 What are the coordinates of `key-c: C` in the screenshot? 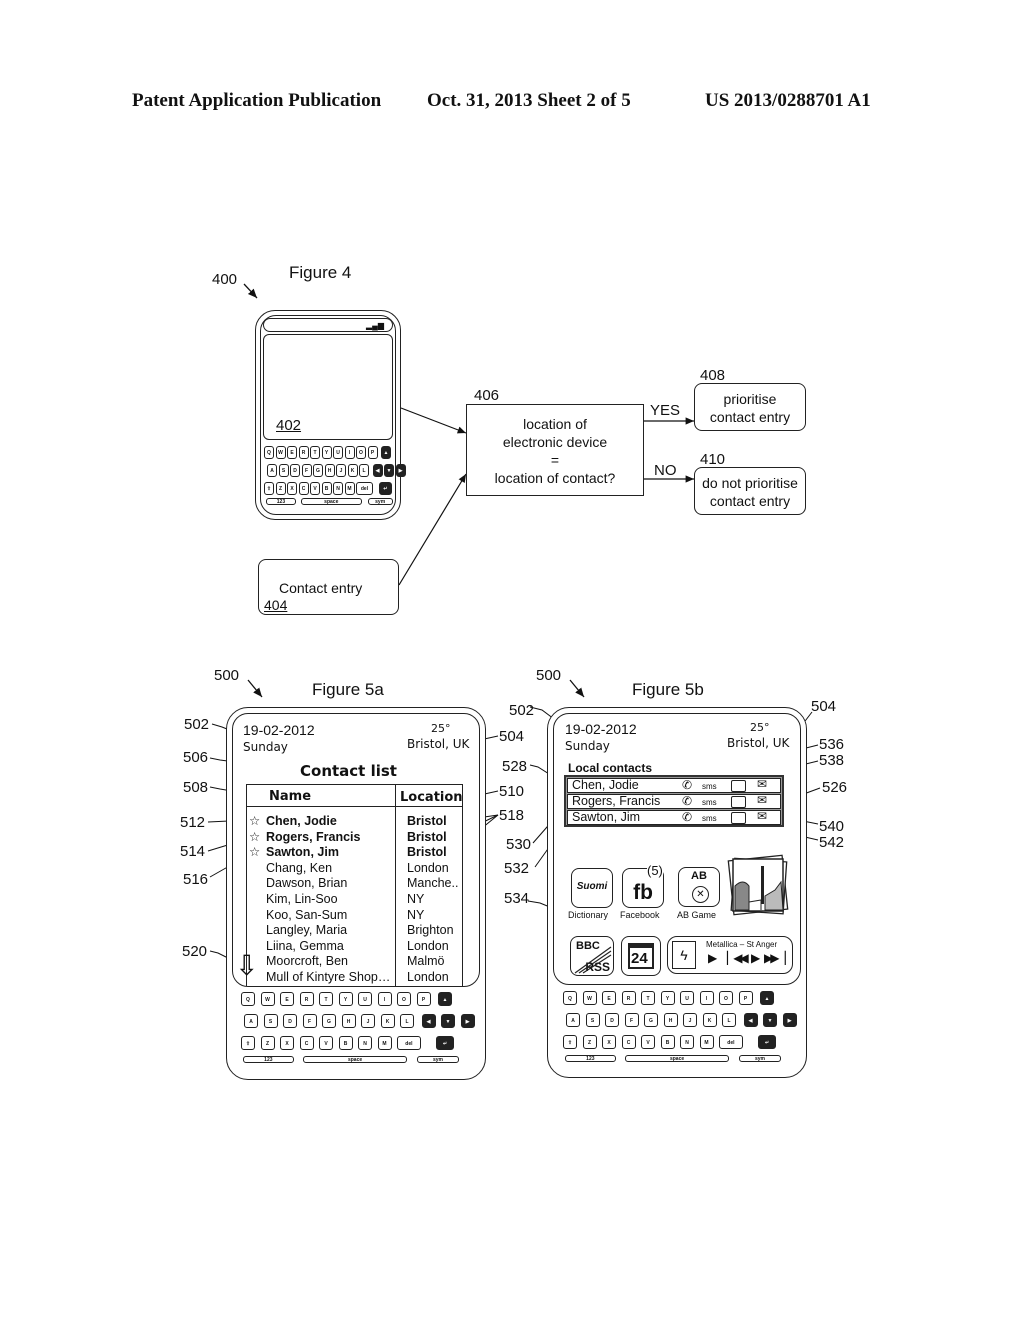 It's located at (306, 1043).